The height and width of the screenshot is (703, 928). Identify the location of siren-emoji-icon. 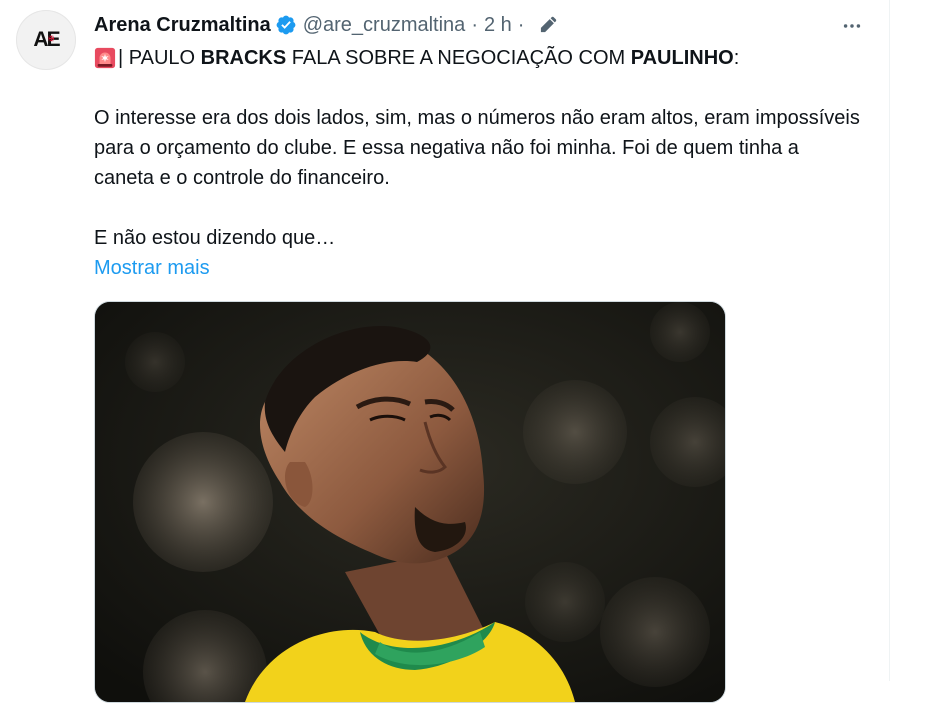
(105, 58).